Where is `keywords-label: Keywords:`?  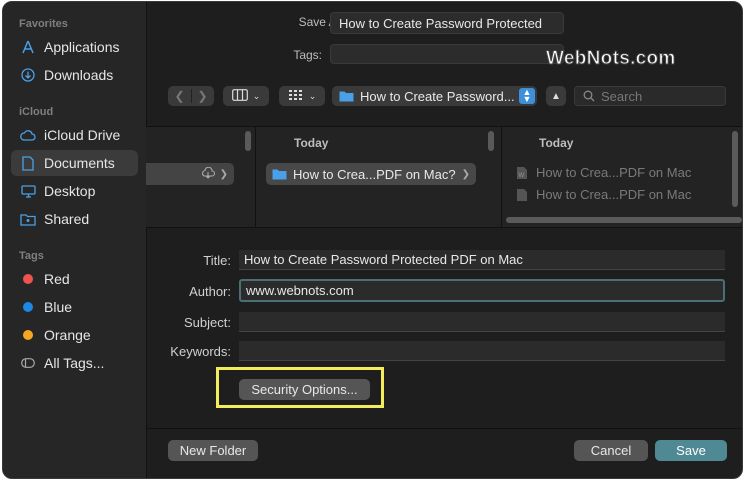
keywords-label: Keywords: is located at coordinates (200, 351).